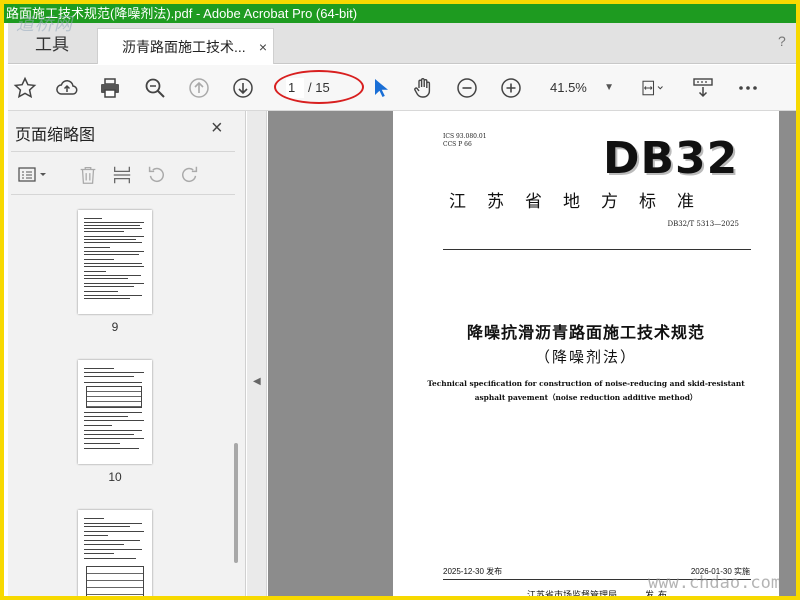 Image resolution: width=800 pixels, height=600 pixels. What do you see at coordinates (156, 175) in the screenshot?
I see `rotate-left-icon` at bounding box center [156, 175].